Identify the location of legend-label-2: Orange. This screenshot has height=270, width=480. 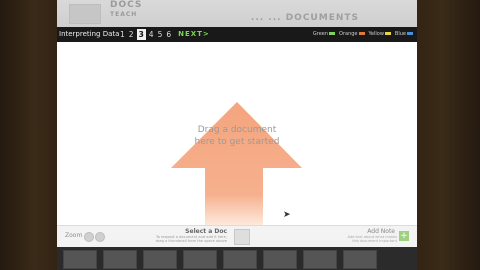
(348, 34).